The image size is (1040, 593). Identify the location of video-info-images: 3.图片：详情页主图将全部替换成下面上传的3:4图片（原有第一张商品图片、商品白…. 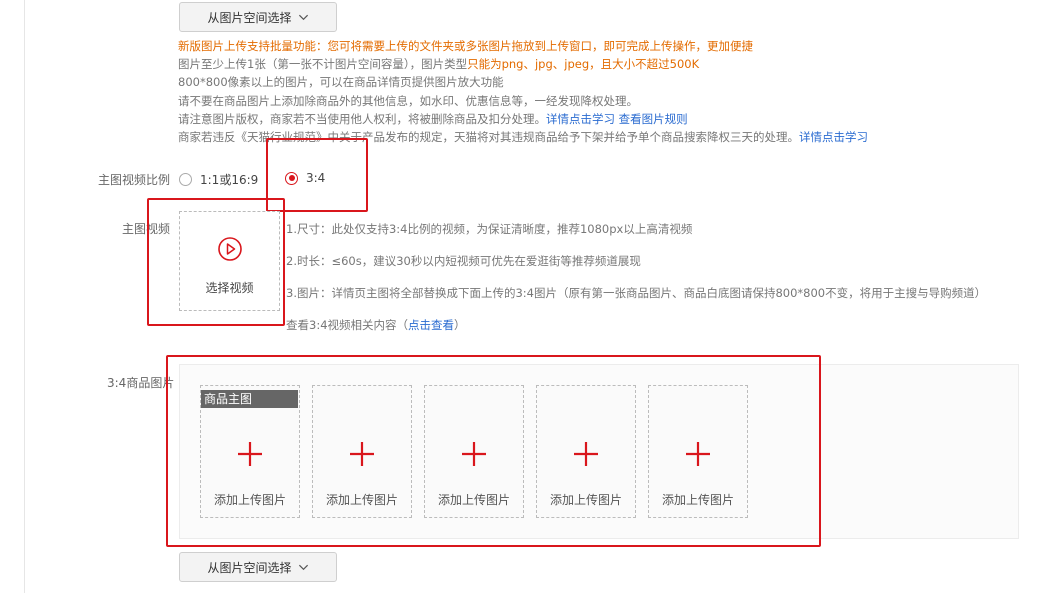
(636, 293).